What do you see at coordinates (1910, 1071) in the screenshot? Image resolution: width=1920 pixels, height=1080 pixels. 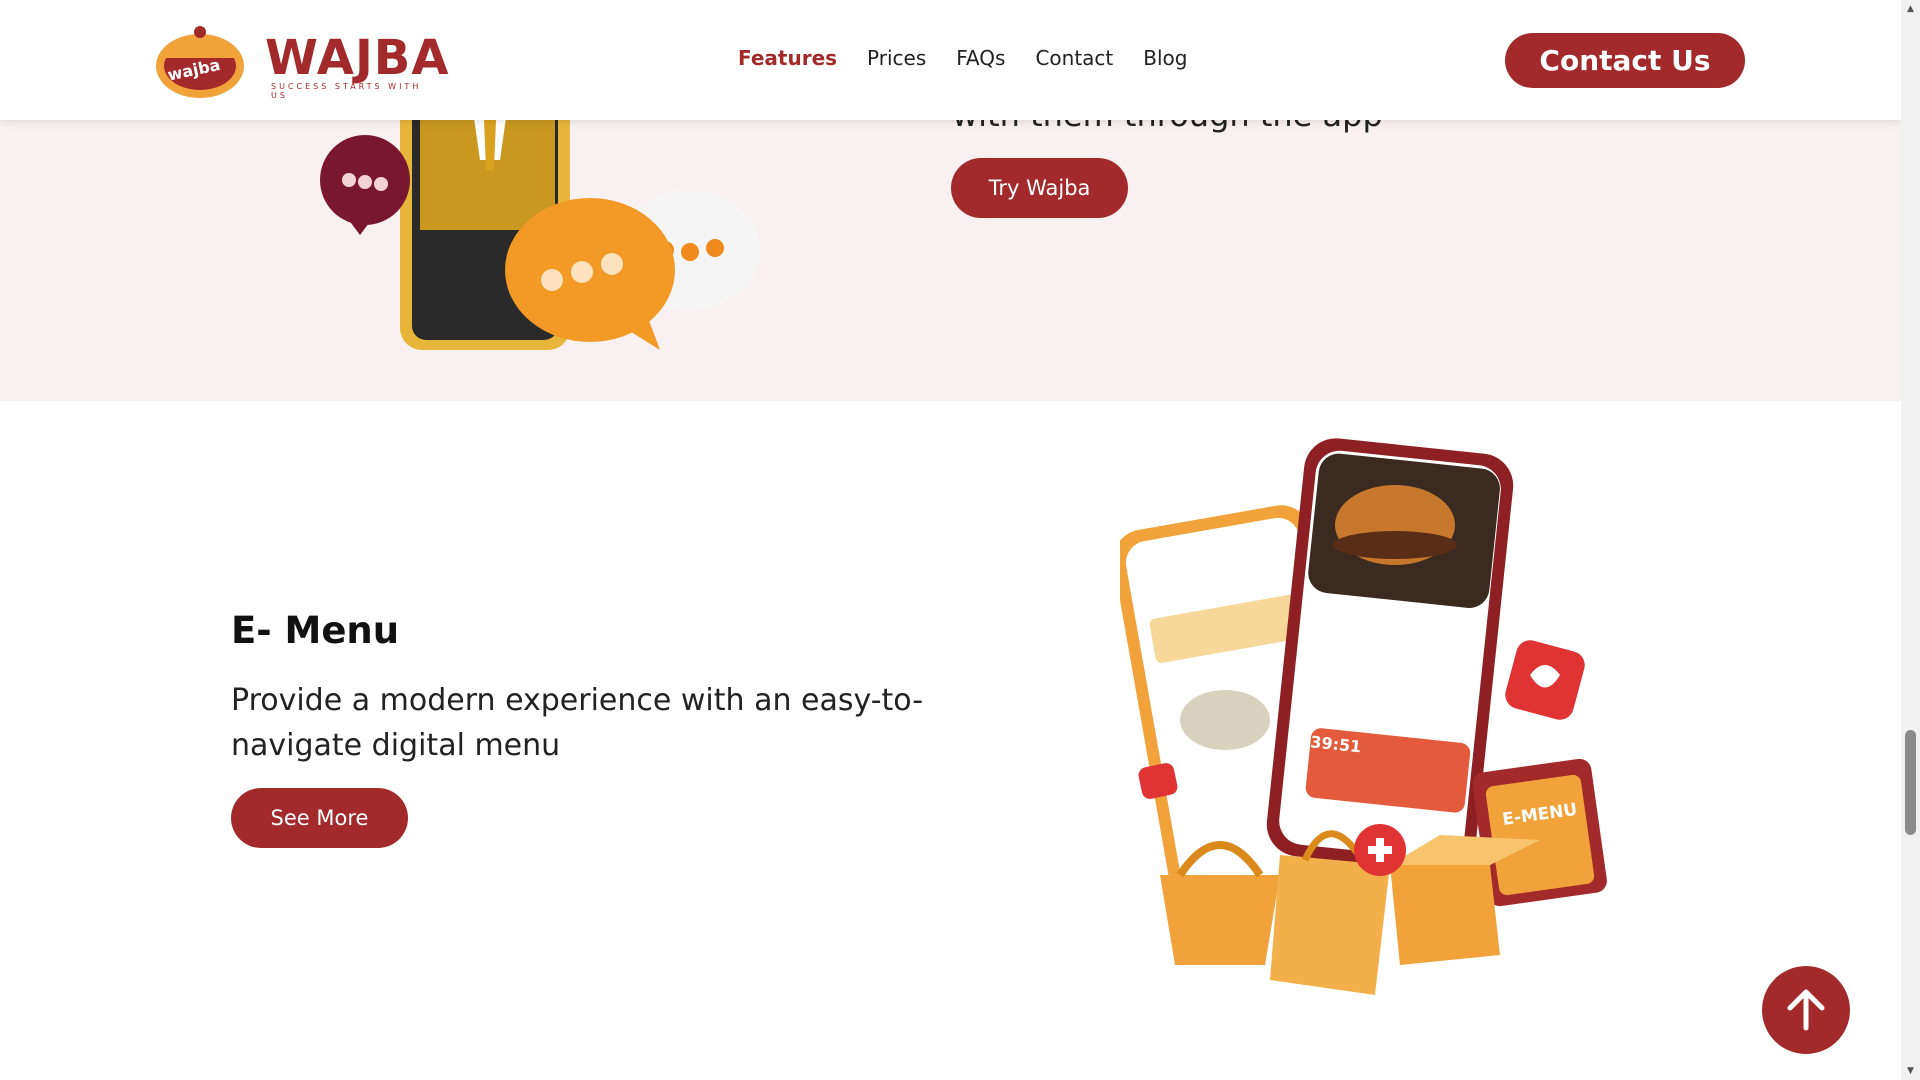 I see `scroll-down-arrow-icon: ▼` at bounding box center [1910, 1071].